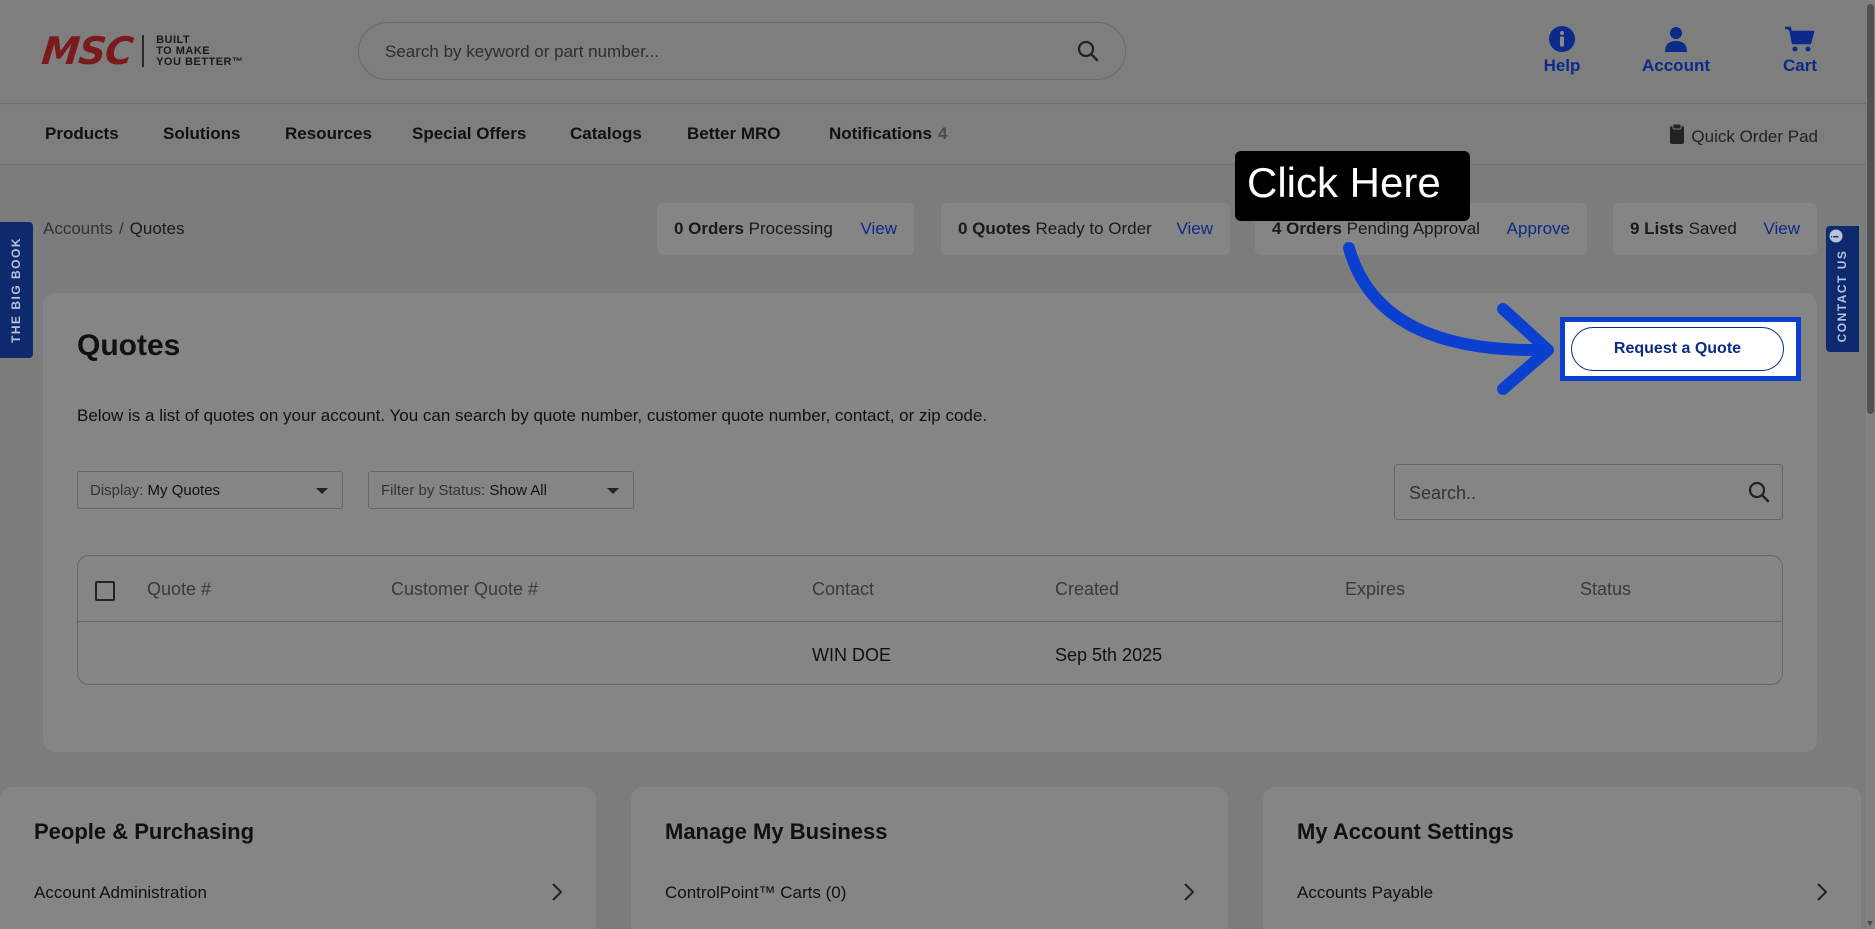 This screenshot has width=1875, height=929. Describe the element at coordinates (469, 134) in the screenshot. I see `nav-special-offers: Special Offers` at that location.